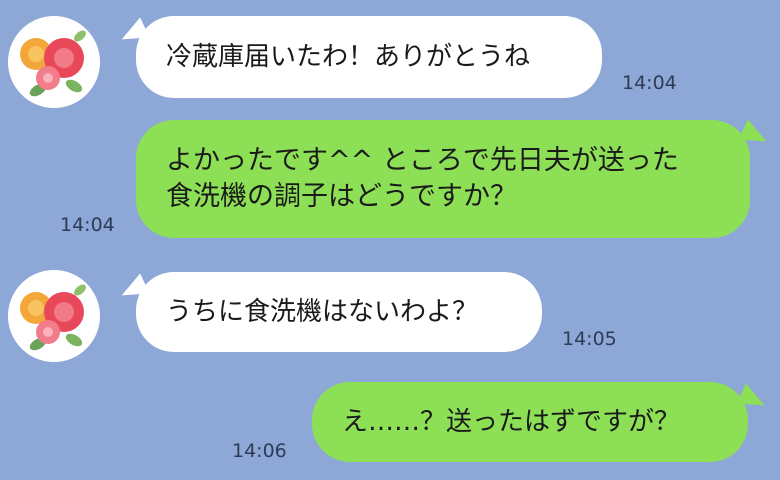  I want to click on message-time: 14:06, so click(259, 451).